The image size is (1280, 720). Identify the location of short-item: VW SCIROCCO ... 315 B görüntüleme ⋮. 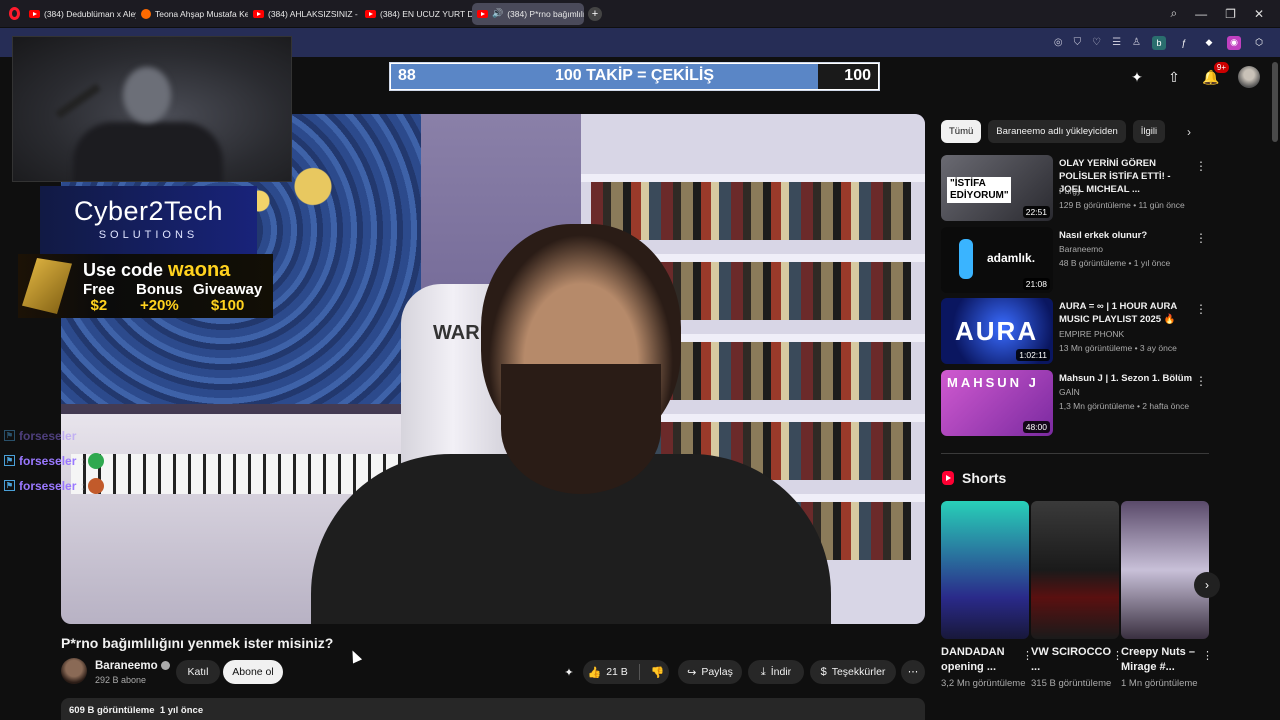
(1077, 595).